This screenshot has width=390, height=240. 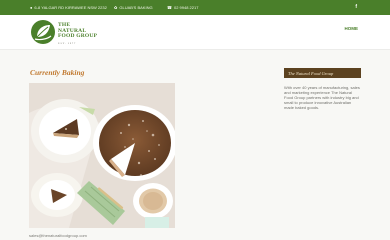 What do you see at coordinates (57, 72) in the screenshot?
I see `page-title: Currently Baking` at bounding box center [57, 72].